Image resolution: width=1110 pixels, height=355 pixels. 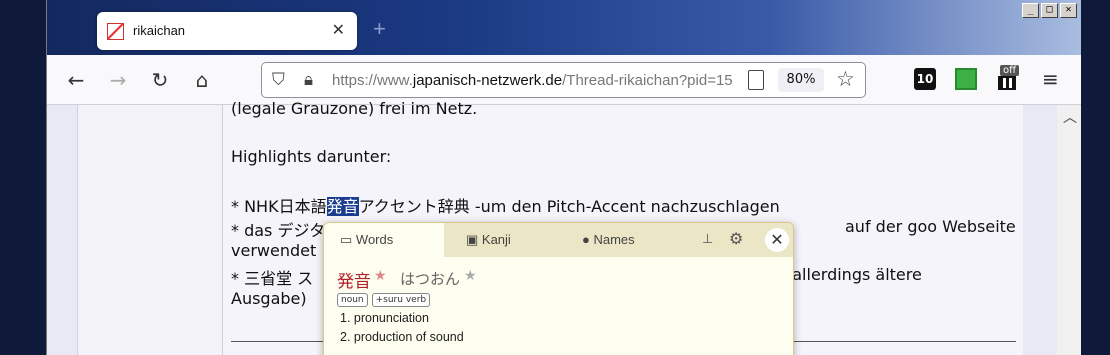 I want to click on definition-item: 1. pronunciation, so click(x=384, y=318).